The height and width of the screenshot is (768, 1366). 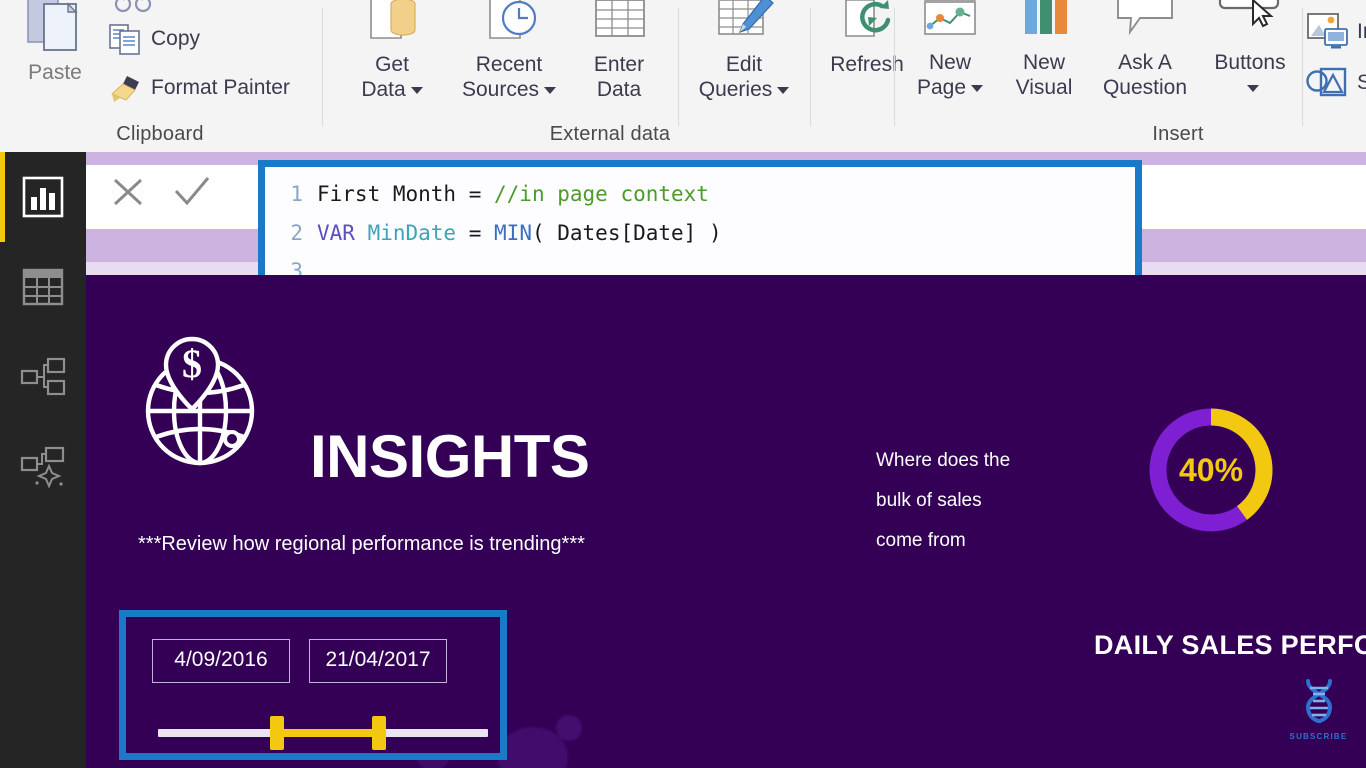 What do you see at coordinates (868, 18) in the screenshot?
I see `refresh-icon` at bounding box center [868, 18].